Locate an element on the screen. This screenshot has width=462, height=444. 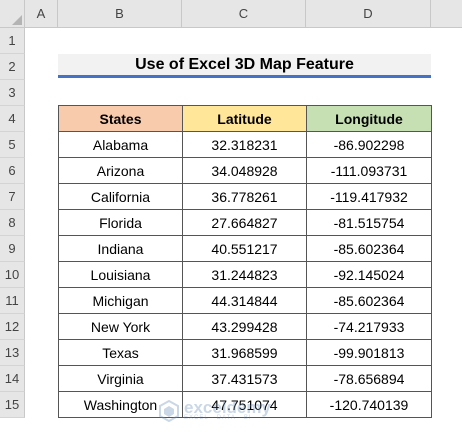
table-header-row: States Latitude Longitude is located at coordinates (245, 118).